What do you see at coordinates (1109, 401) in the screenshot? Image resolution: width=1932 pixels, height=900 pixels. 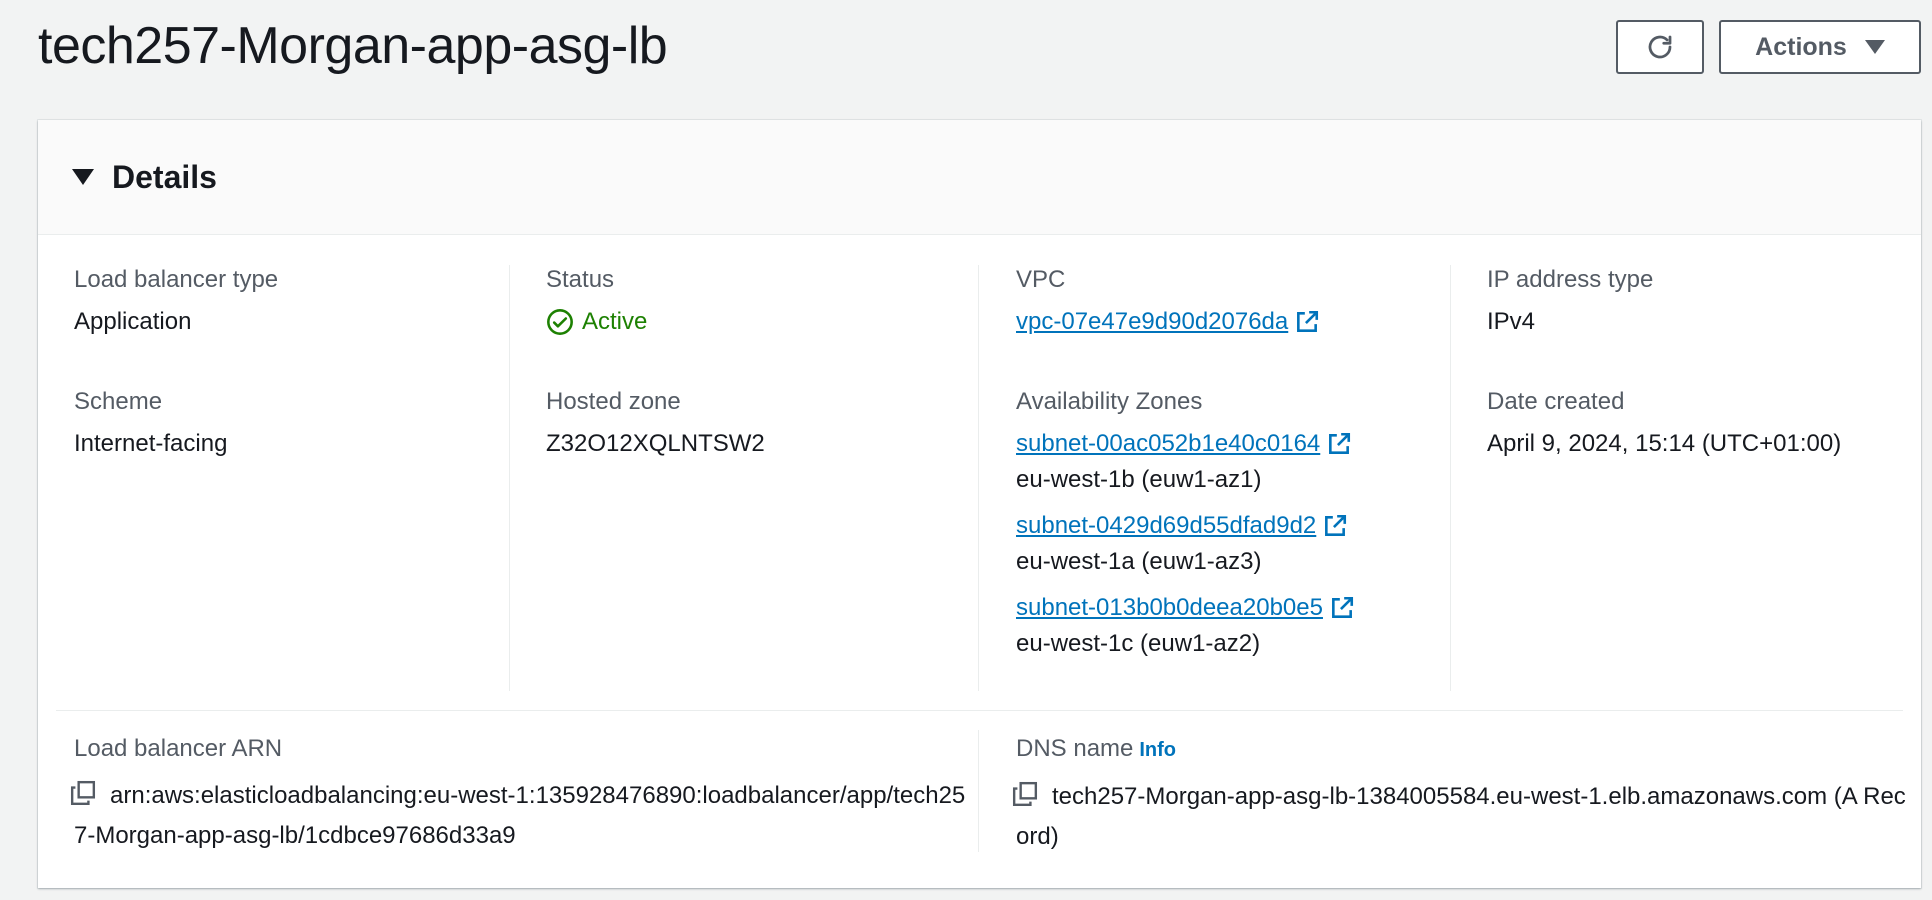 I see `az-label: Availability Zones` at bounding box center [1109, 401].